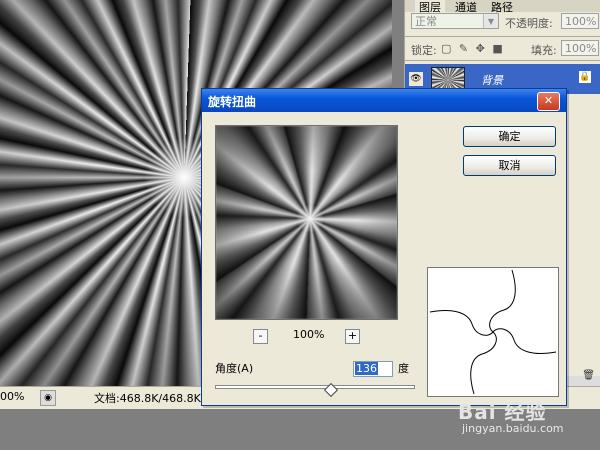 The image size is (600, 450). Describe the element at coordinates (366, 368) in the screenshot. I see `angle-value: 136` at that location.